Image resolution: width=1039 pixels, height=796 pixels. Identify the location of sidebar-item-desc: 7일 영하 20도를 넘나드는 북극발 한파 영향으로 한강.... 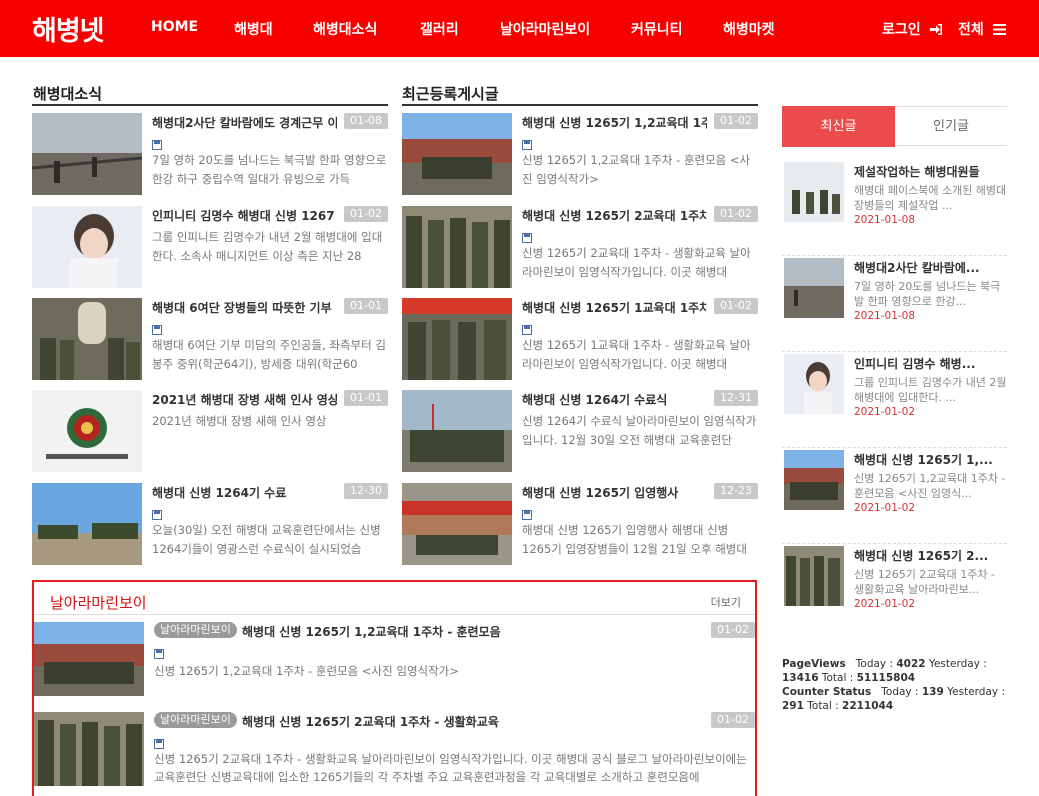
(927, 294).